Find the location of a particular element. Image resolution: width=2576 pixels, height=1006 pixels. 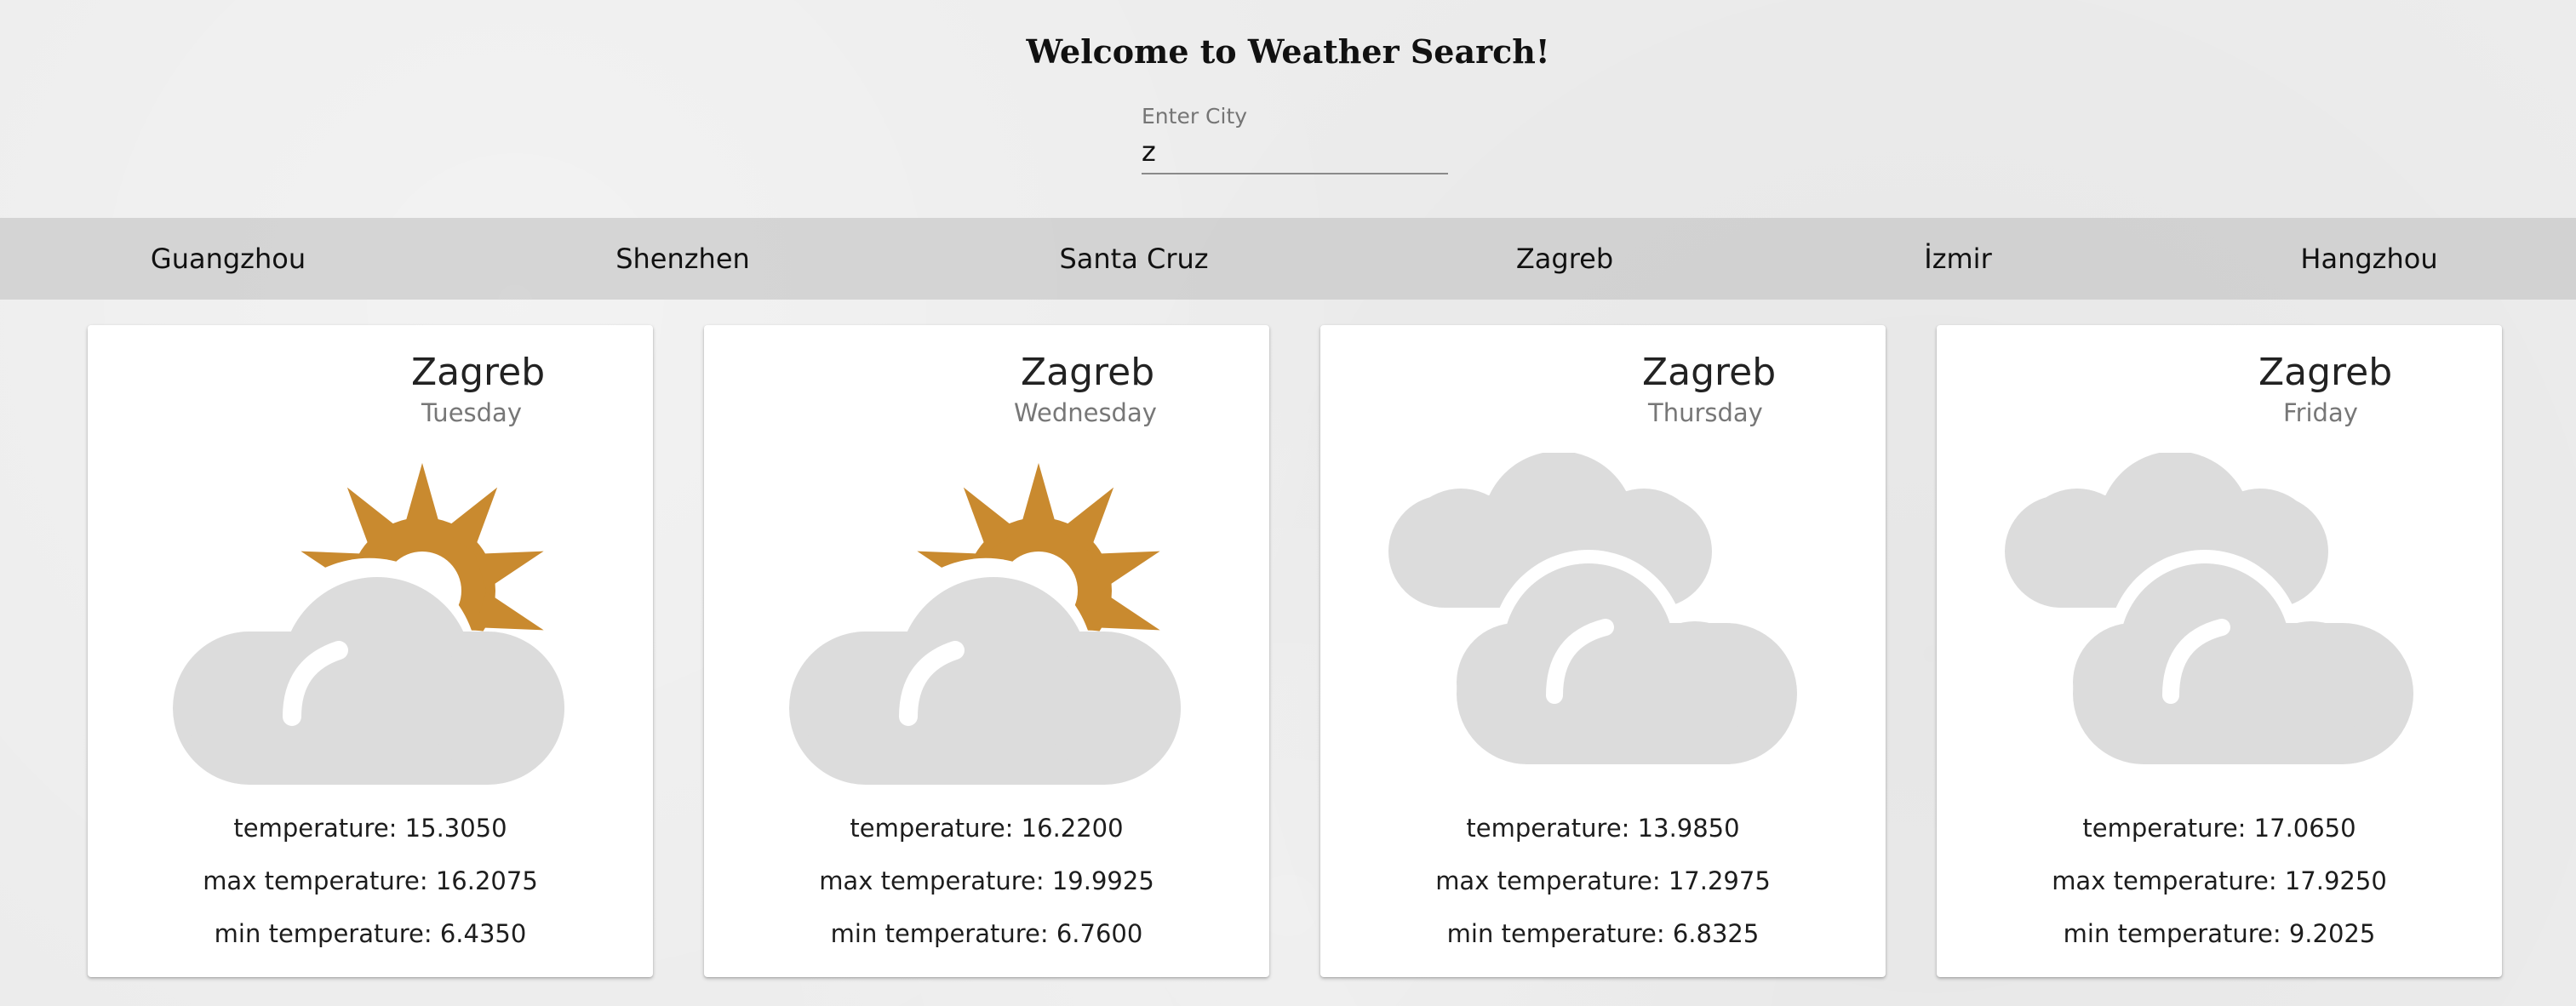

city-search-input is located at coordinates (1295, 154).